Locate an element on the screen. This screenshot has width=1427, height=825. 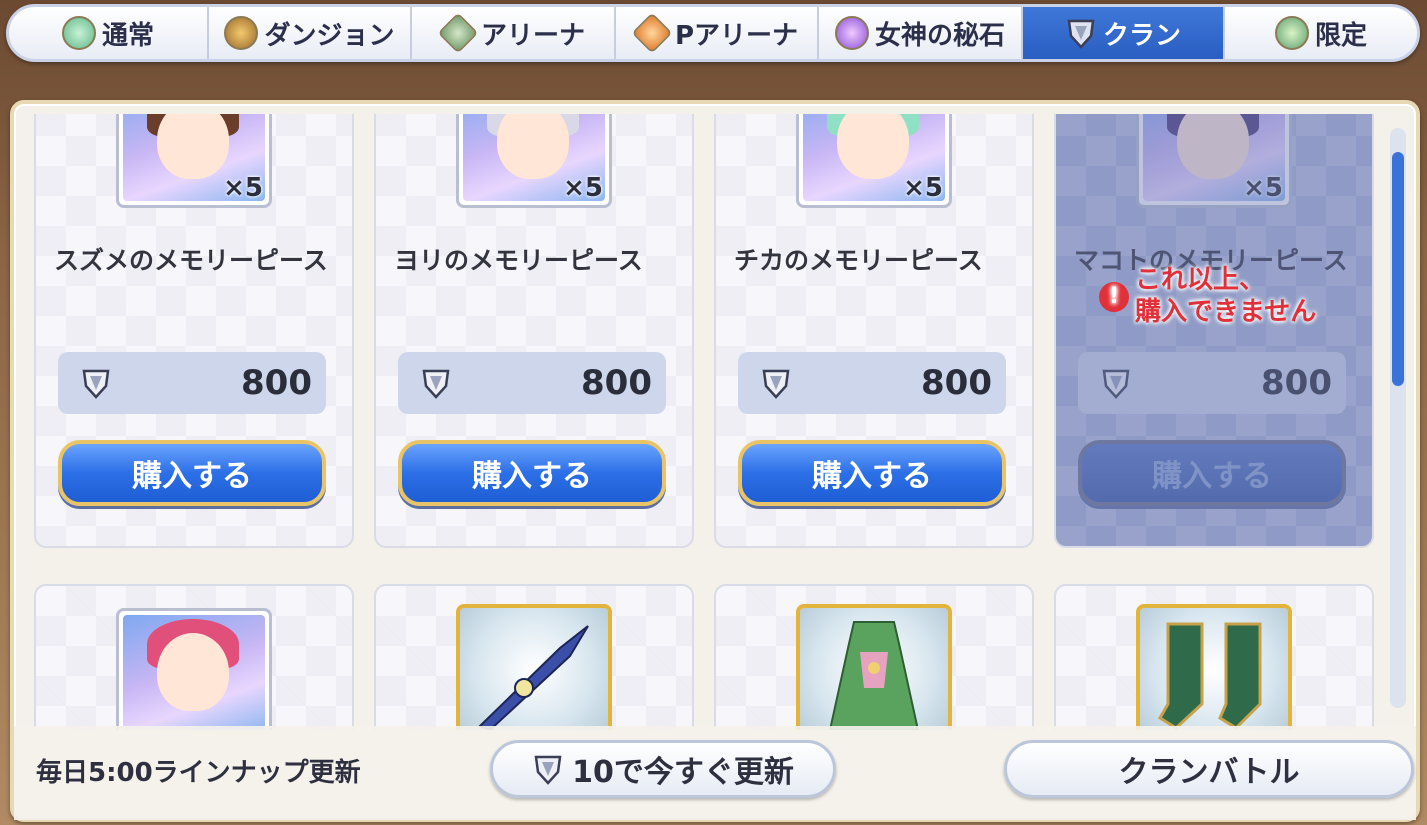
alert-icon: ! is located at coordinates (1114, 297).